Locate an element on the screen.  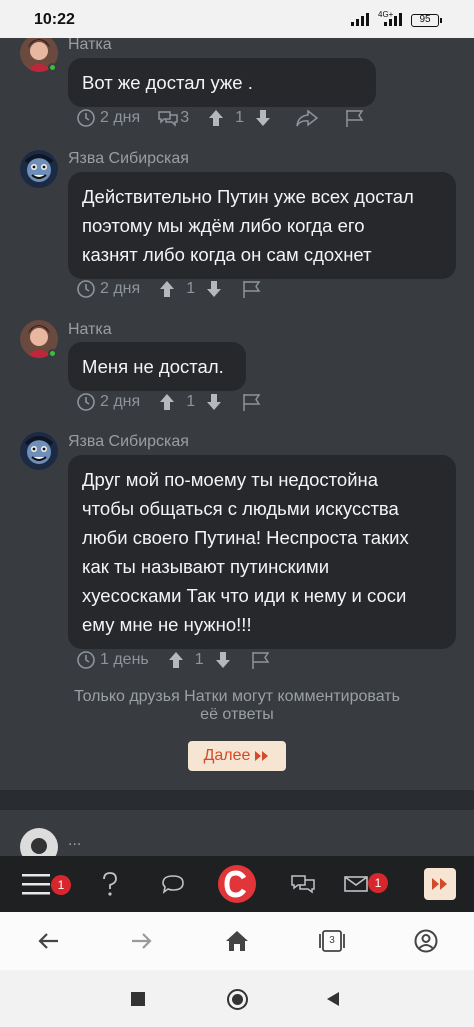
recents-icon is located at coordinates (138, 999).